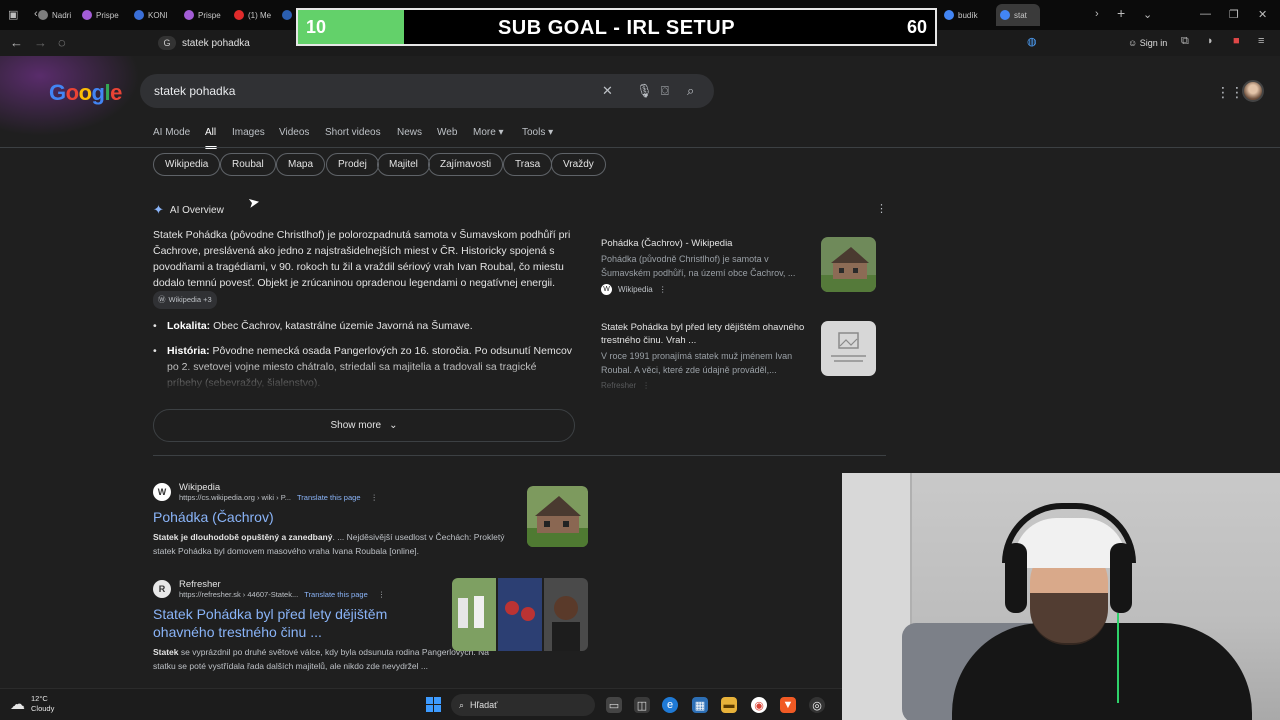  I want to click on browser-tab: Nadri, so click(55, 15).